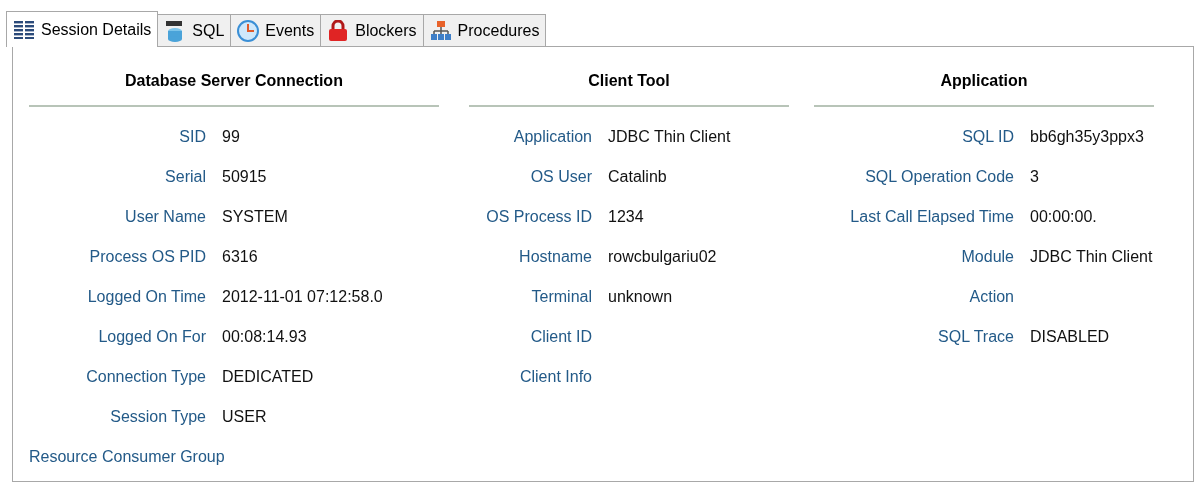 The height and width of the screenshot is (488, 1194). I want to click on section-heading: Client Tool, so click(629, 84).